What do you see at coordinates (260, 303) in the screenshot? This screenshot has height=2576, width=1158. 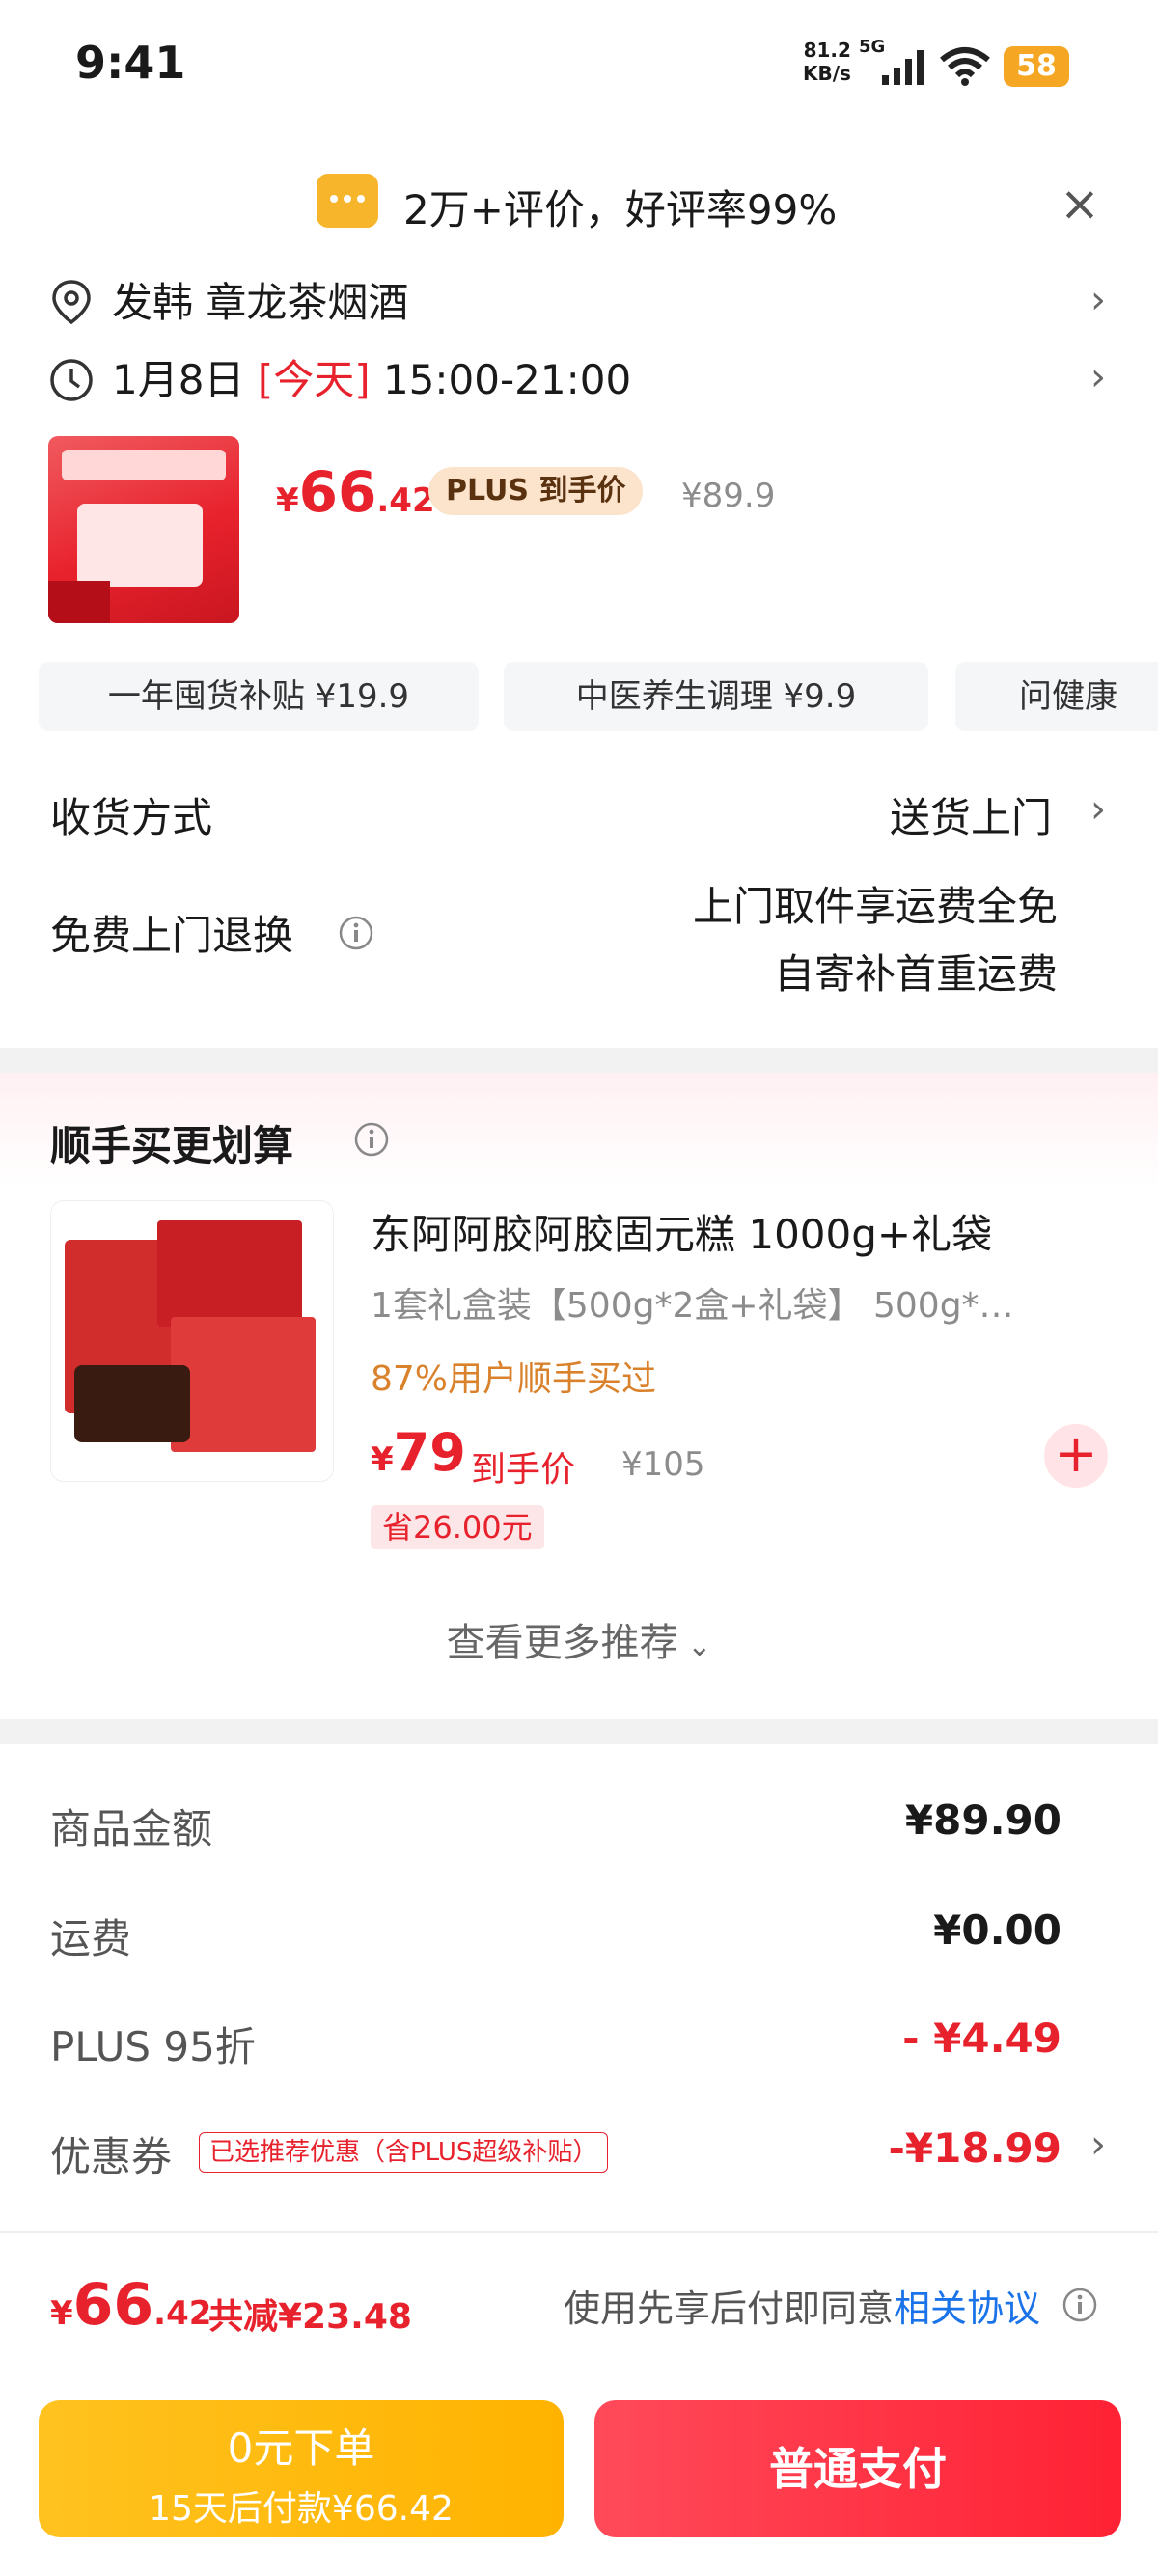 I see `delivery-address: 发韩 章龙茶烟酒` at bounding box center [260, 303].